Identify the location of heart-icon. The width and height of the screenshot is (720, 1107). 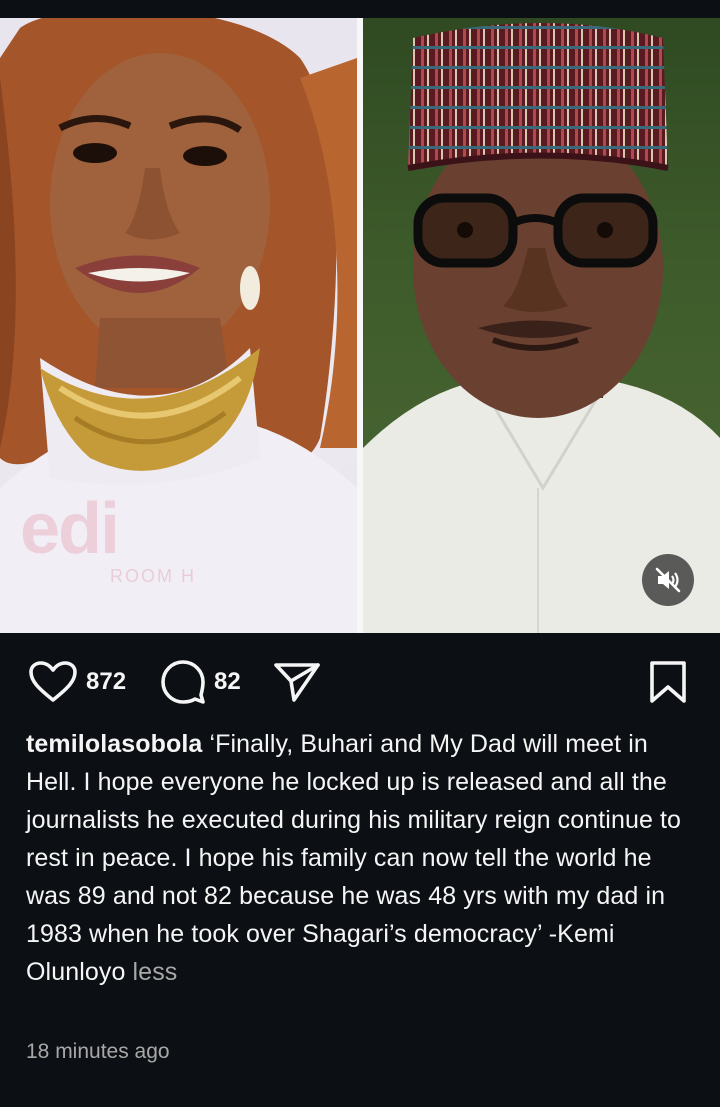
(53, 681).